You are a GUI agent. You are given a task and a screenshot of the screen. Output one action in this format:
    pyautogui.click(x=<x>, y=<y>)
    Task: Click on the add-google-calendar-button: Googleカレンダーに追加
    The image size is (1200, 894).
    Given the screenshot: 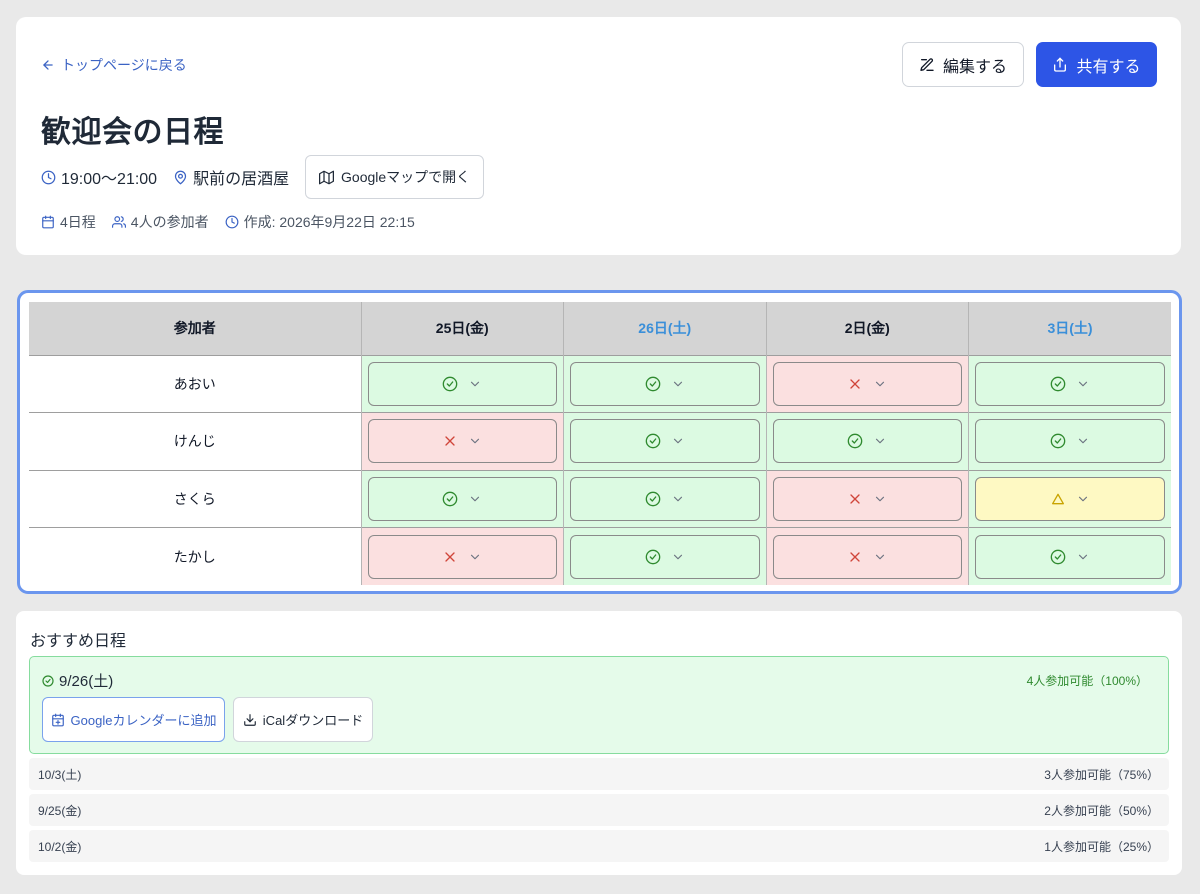 What is the action you would take?
    pyautogui.click(x=133, y=719)
    